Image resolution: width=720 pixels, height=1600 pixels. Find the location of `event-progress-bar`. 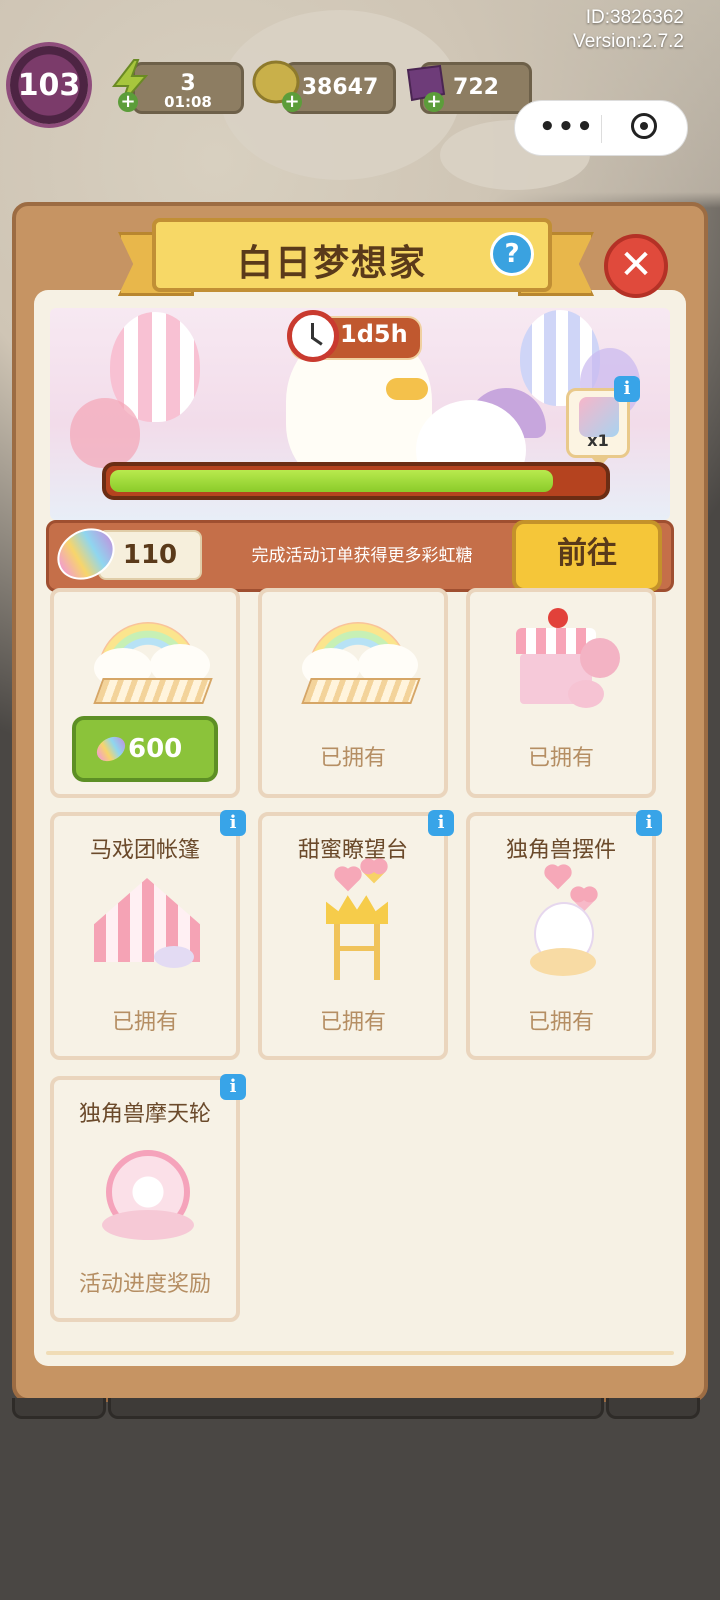

event-progress-bar is located at coordinates (356, 481).